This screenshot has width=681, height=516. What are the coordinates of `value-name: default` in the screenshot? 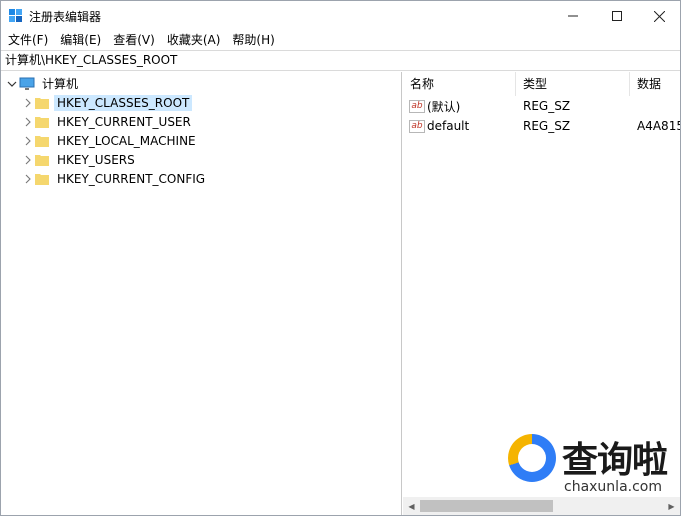 It's located at (448, 126).